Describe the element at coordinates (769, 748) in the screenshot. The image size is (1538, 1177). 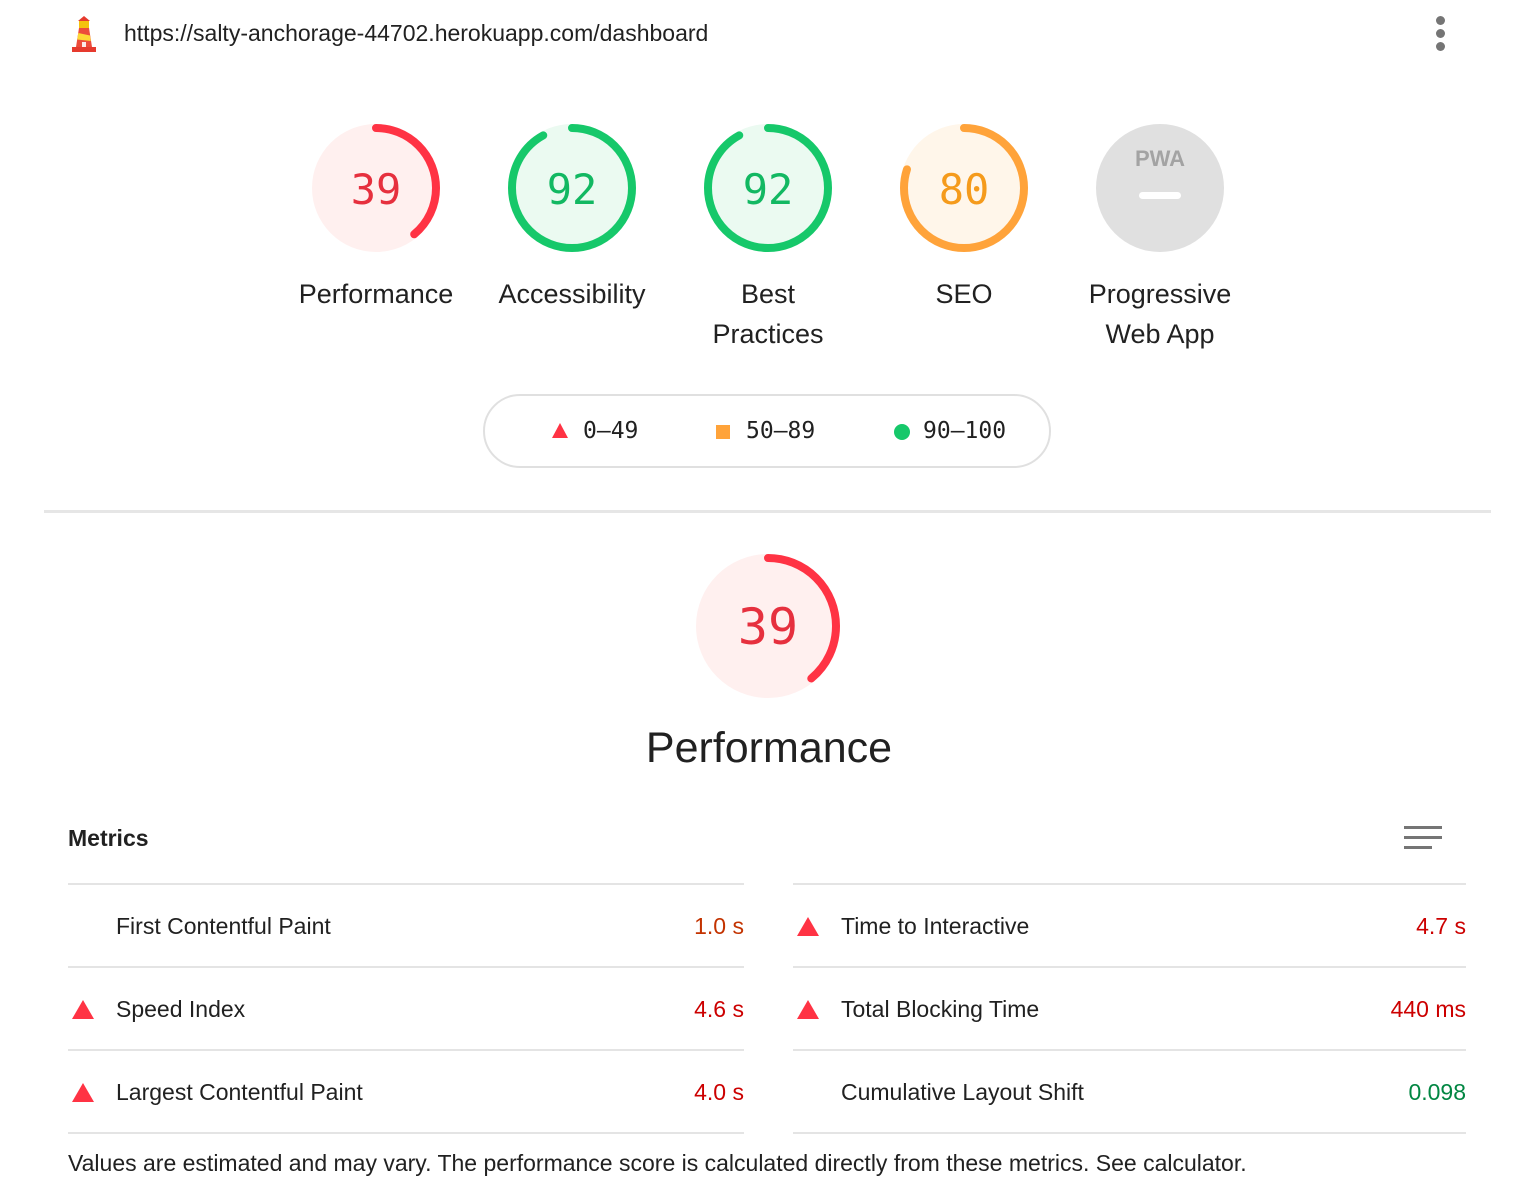
I see `performance-title: Performance` at that location.